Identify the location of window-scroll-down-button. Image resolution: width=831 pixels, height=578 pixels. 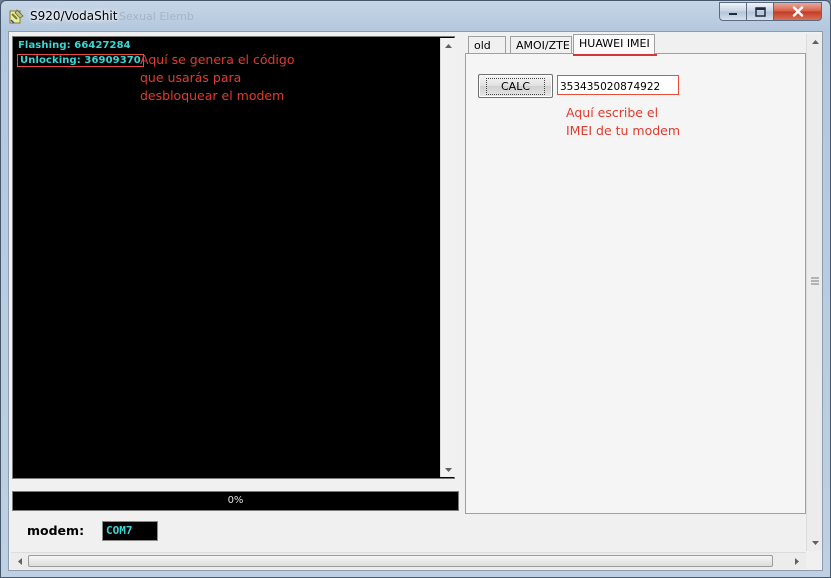
(815, 542).